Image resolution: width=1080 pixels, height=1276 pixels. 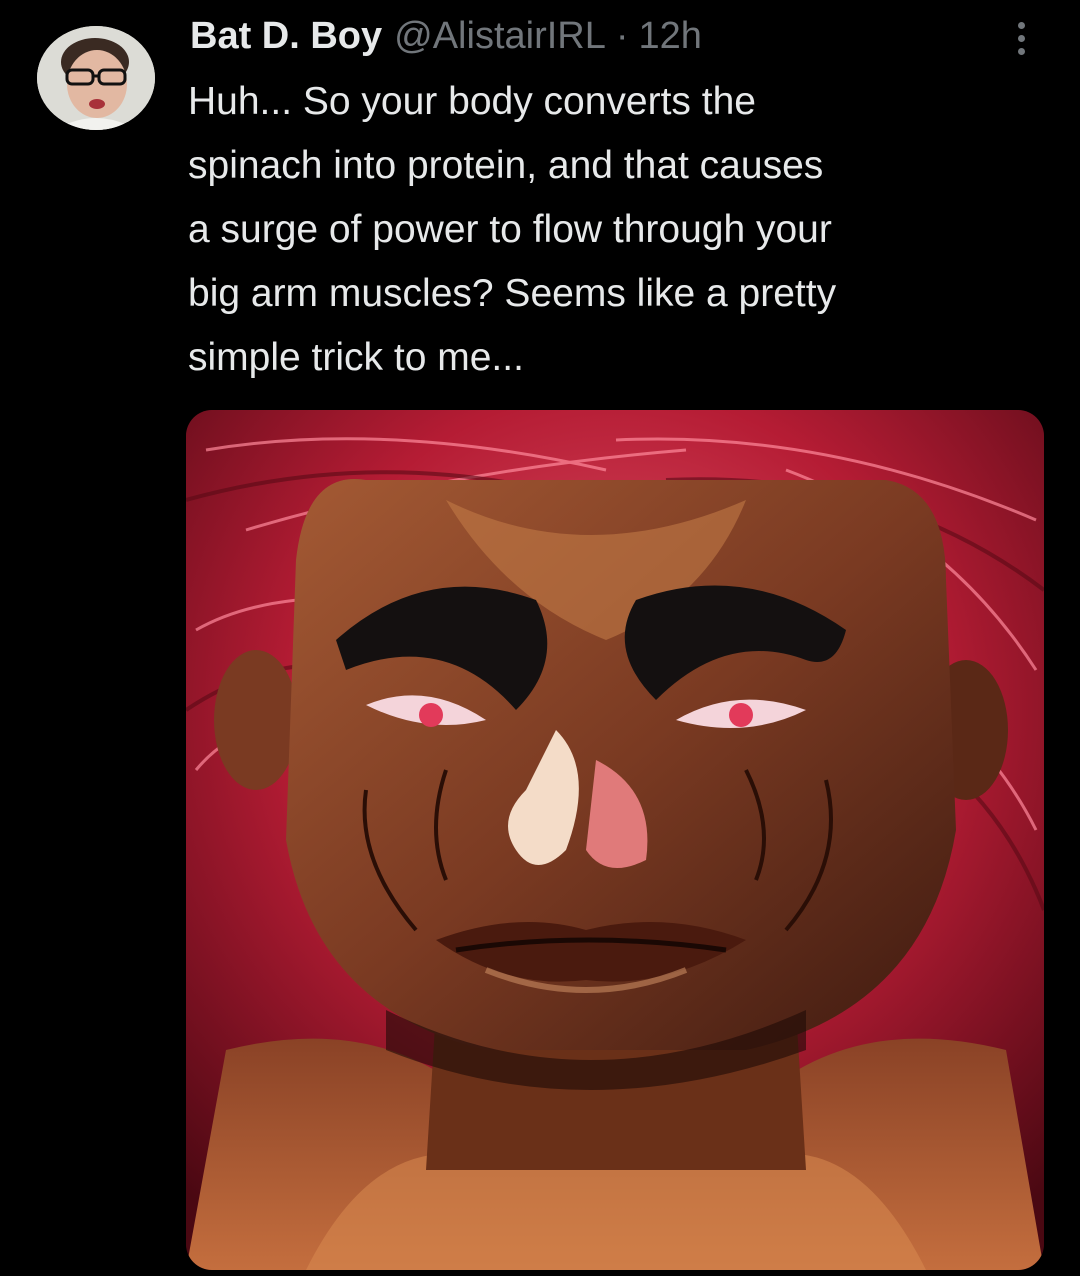 I want to click on user-photo-avatar-icon, so click(x=96, y=78).